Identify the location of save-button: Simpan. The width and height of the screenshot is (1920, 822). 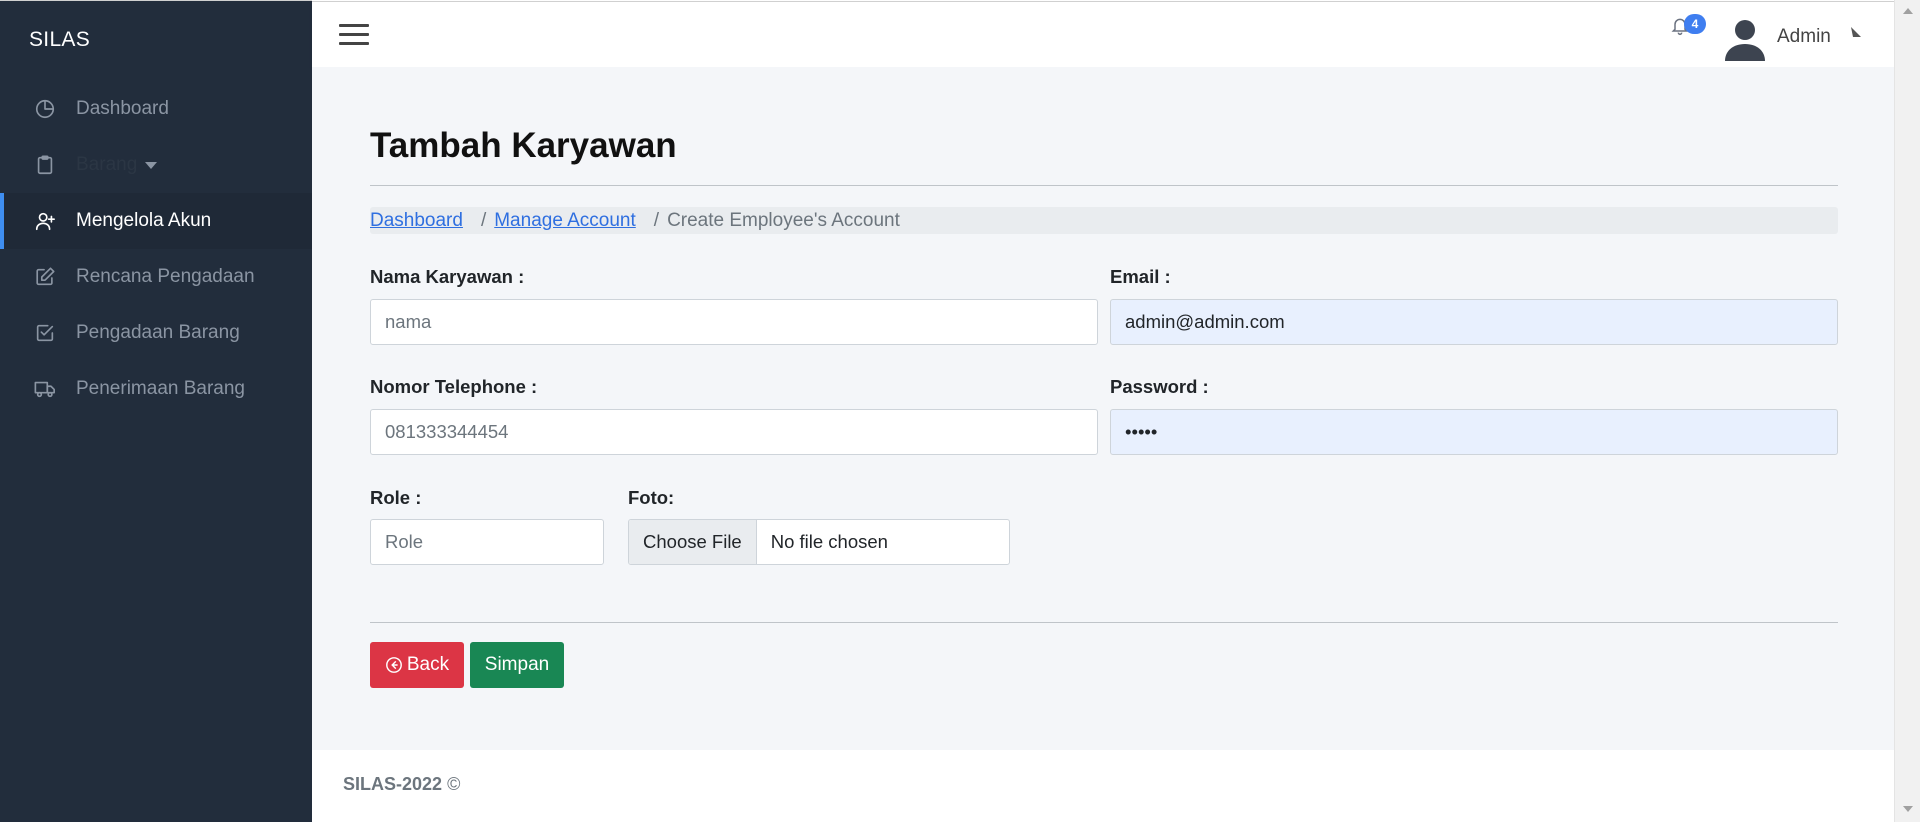
(517, 665).